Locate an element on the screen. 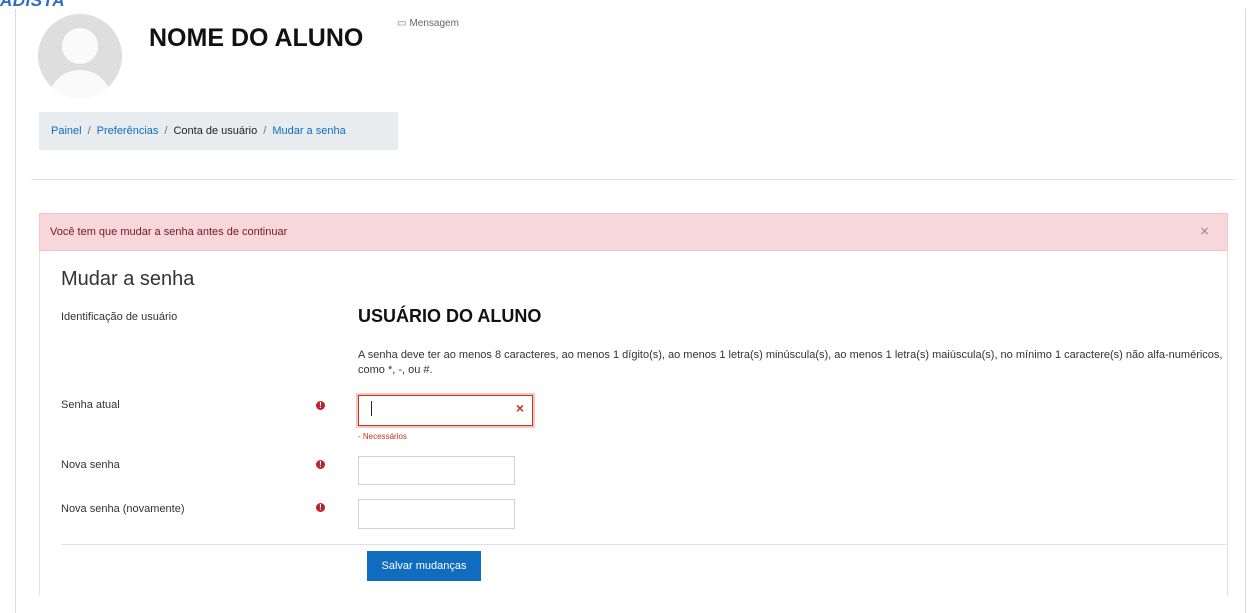  username-value: USUÁRIO DO ALUNO is located at coordinates (450, 316).